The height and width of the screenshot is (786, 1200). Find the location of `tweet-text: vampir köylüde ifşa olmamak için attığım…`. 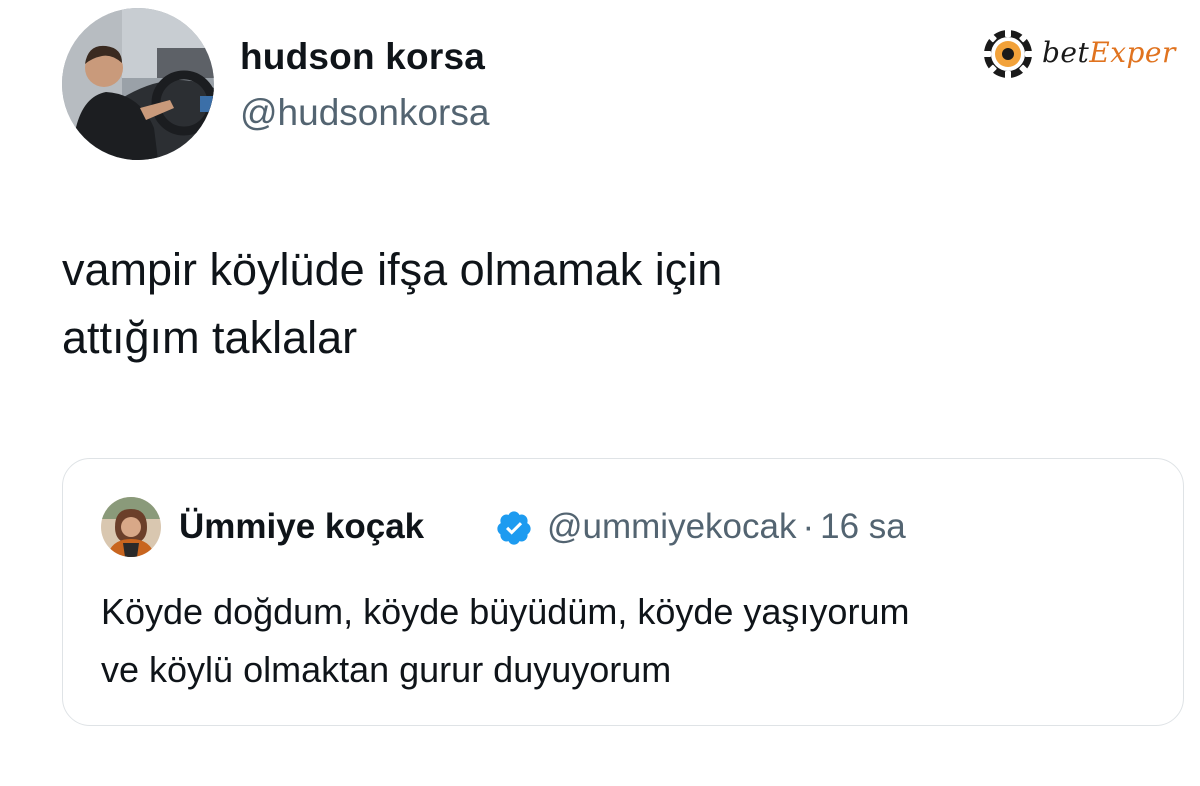

tweet-text: vampir köylüde ifşa olmamak için attığım… is located at coordinates (392, 303).